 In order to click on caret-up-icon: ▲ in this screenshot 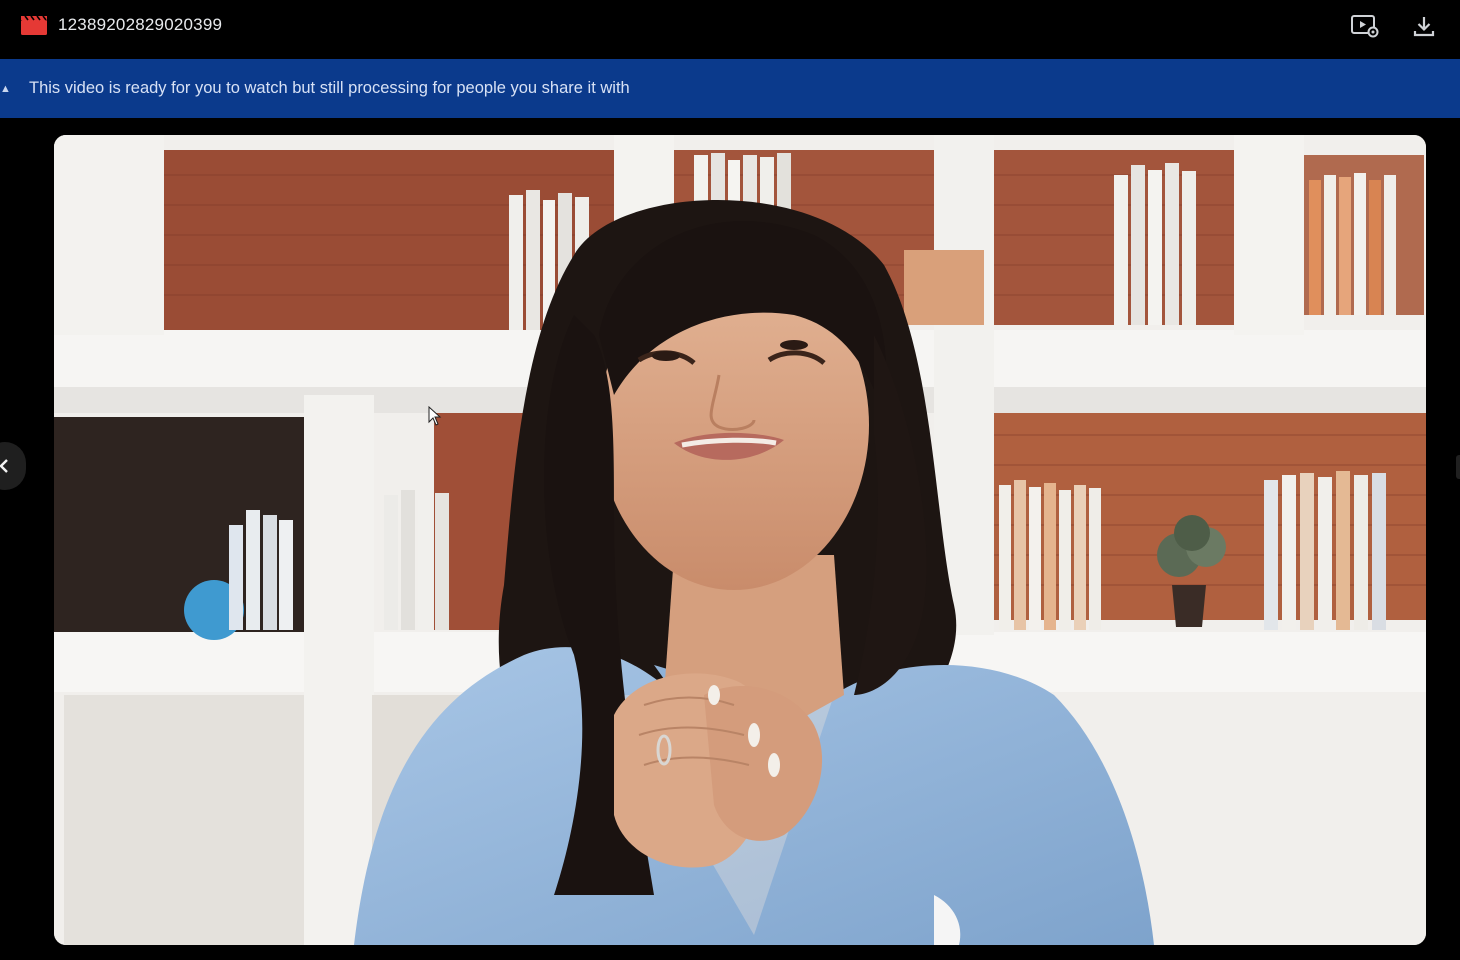, I will do `click(5, 89)`.